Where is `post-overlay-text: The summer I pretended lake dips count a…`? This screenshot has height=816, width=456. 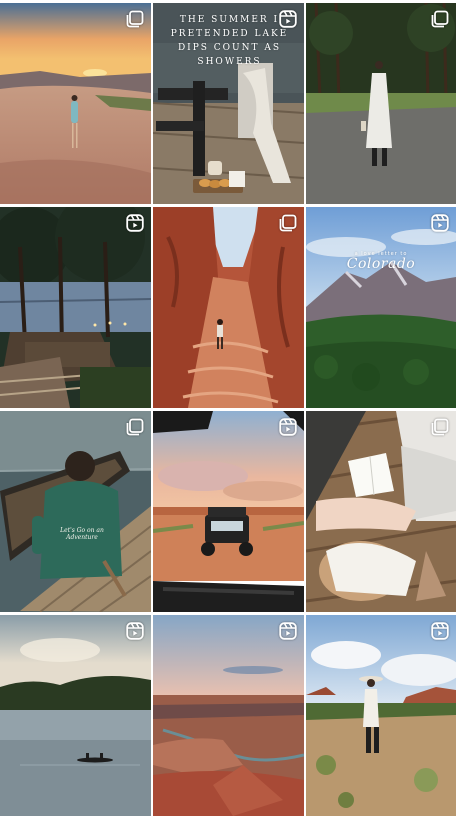
post-overlay-text: The summer I pretended lake dips count a… is located at coordinates (229, 41).